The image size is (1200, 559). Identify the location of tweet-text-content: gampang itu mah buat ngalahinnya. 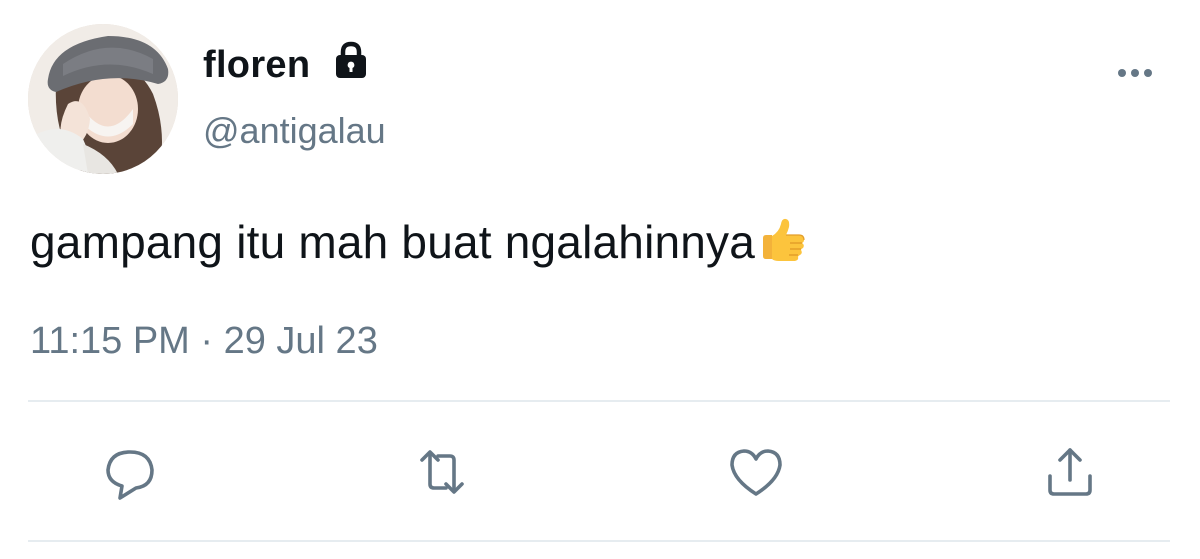
(393, 242).